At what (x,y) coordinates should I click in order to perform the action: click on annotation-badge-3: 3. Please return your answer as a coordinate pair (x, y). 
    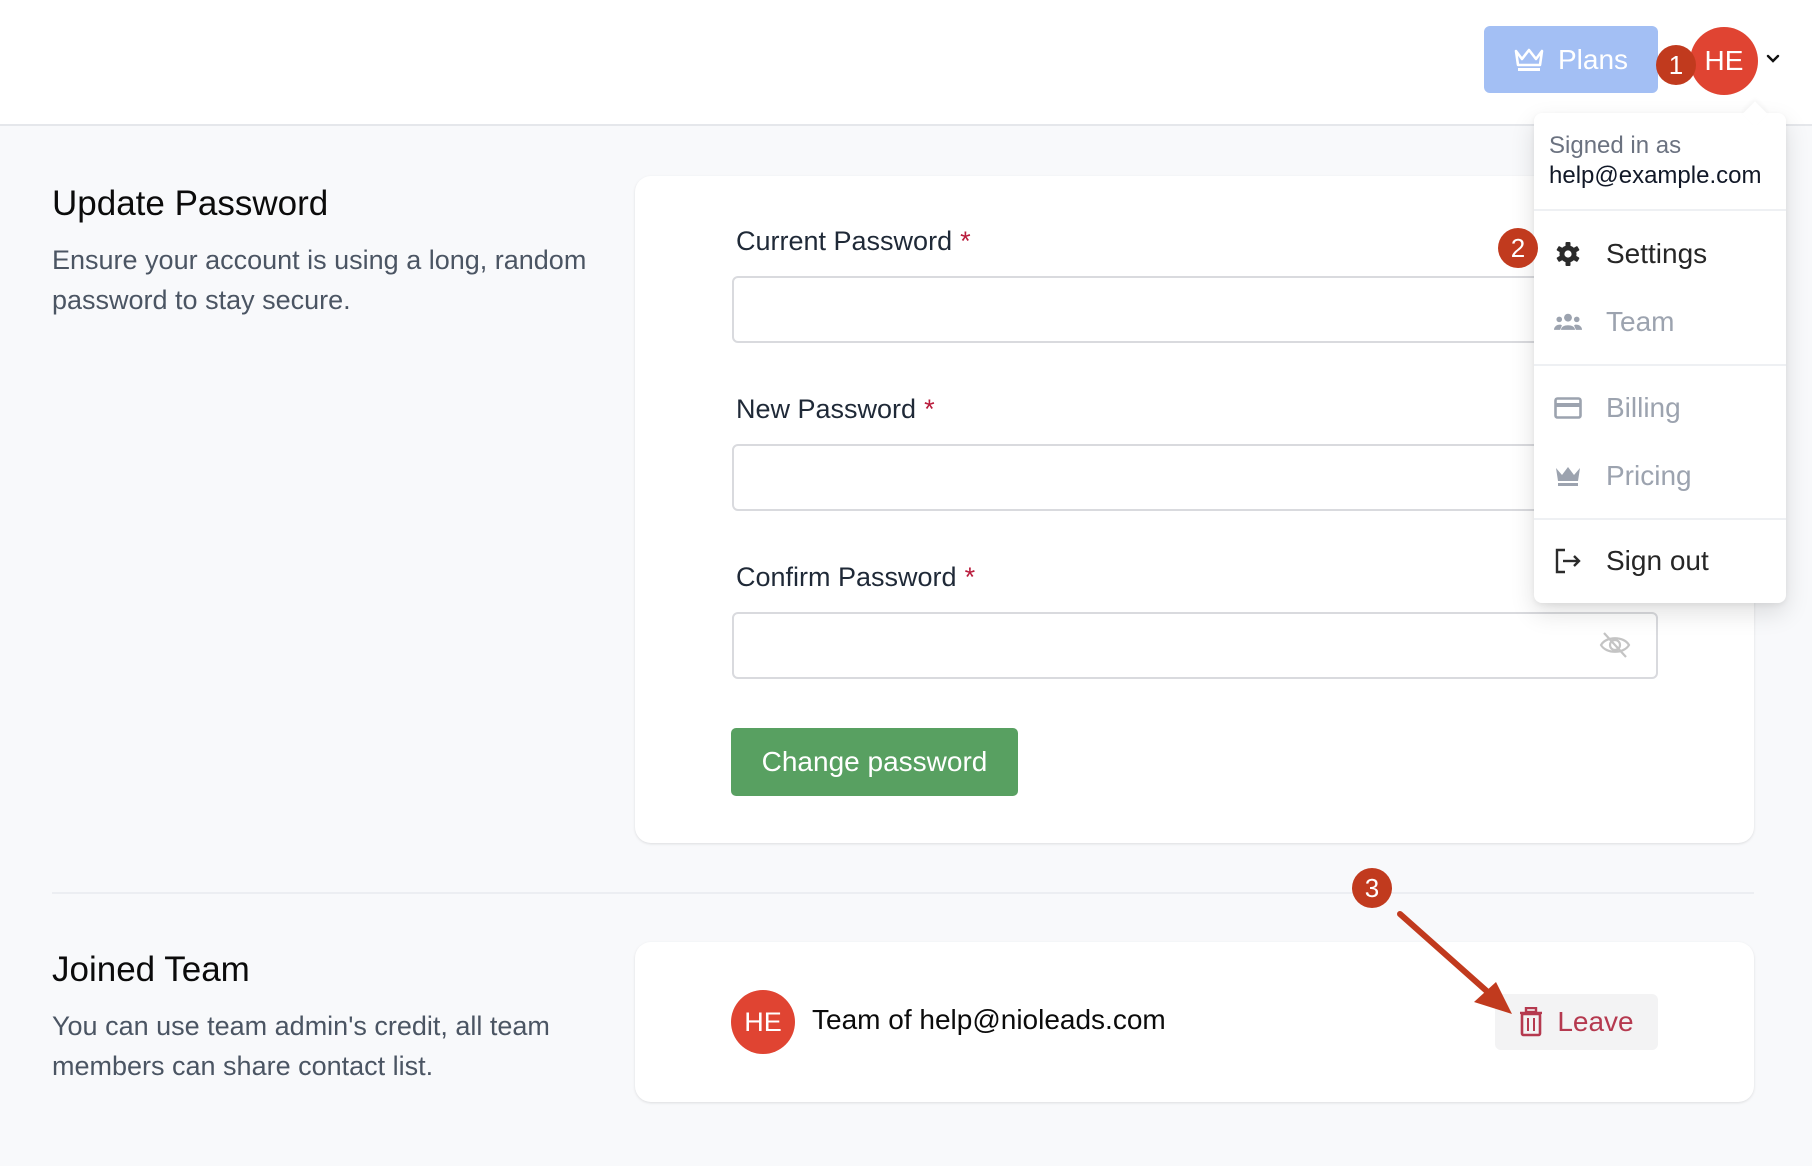
    Looking at the image, I should click on (1372, 888).